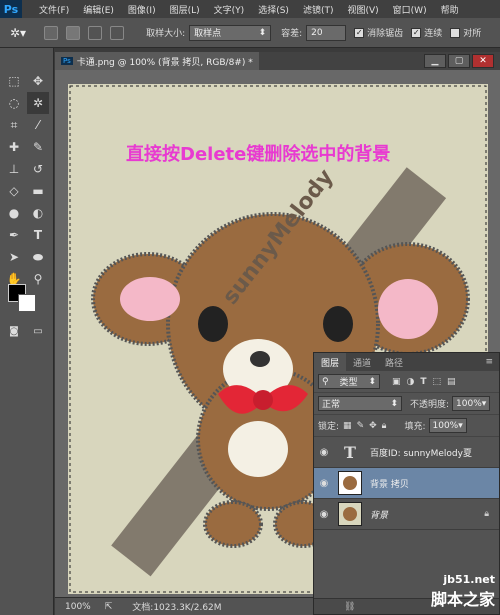 This screenshot has height=615, width=500. What do you see at coordinates (38, 235) in the screenshot?
I see `type-tool-icon: T` at bounding box center [38, 235].